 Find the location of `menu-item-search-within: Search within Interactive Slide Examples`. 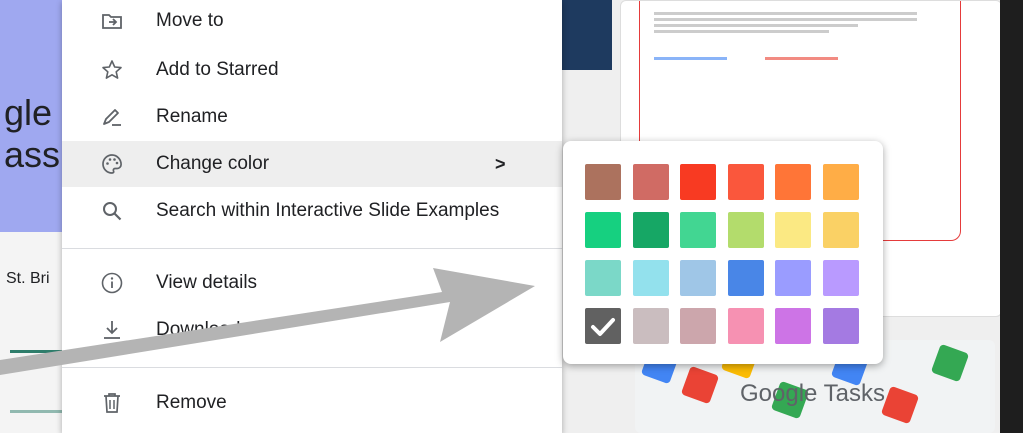

menu-item-search-within: Search within Interactive Slide Examples is located at coordinates (312, 211).